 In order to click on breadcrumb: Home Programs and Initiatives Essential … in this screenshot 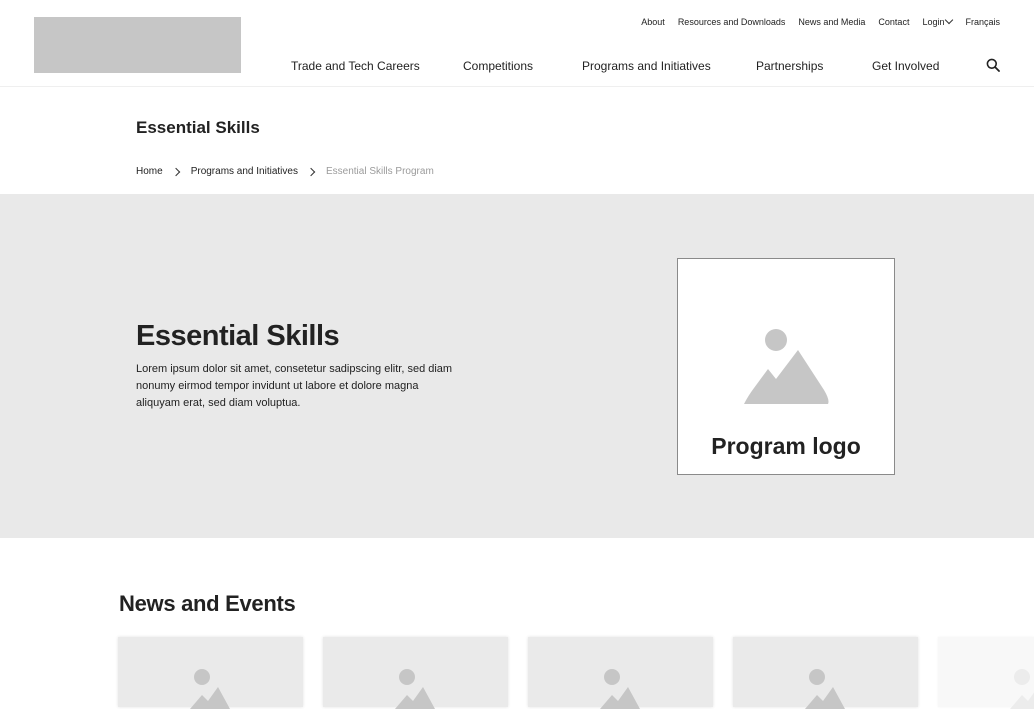, I will do `click(285, 171)`.